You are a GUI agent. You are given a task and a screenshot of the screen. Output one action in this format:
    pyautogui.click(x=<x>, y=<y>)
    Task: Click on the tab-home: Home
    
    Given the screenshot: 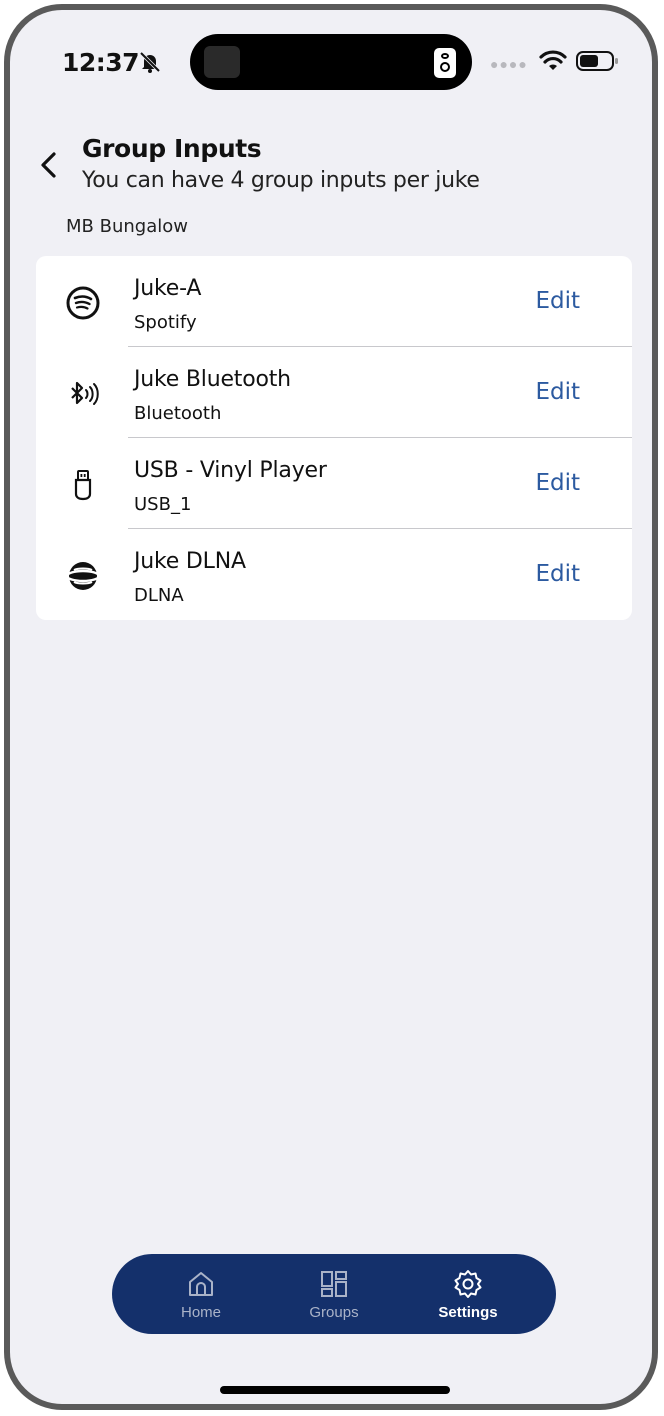 What is the action you would take?
    pyautogui.click(x=201, y=1294)
    